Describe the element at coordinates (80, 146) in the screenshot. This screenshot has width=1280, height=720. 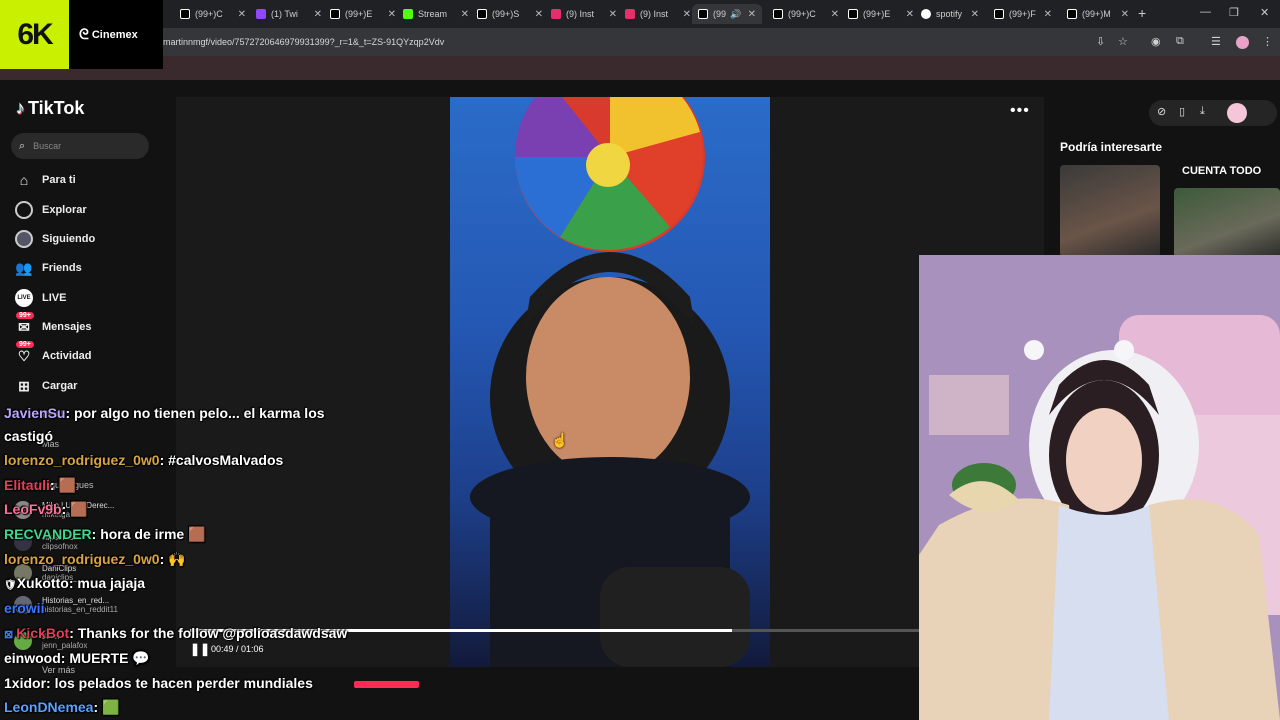
I see `search-input: ⌕ Buscar` at that location.